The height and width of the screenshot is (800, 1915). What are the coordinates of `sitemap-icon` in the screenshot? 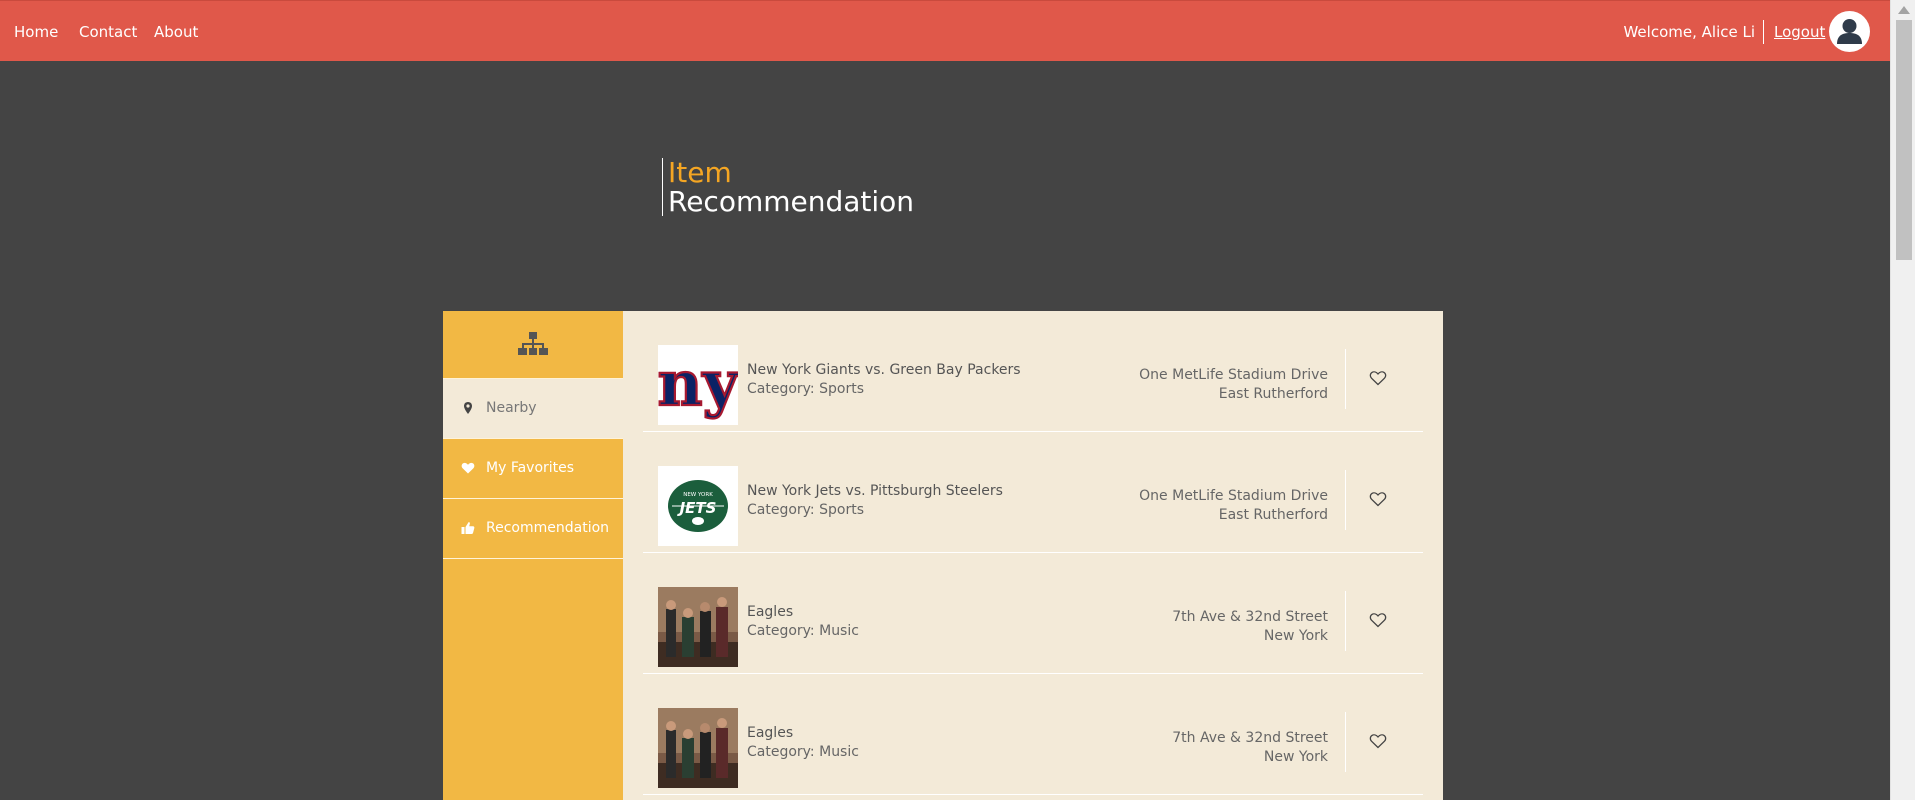 It's located at (533, 343).